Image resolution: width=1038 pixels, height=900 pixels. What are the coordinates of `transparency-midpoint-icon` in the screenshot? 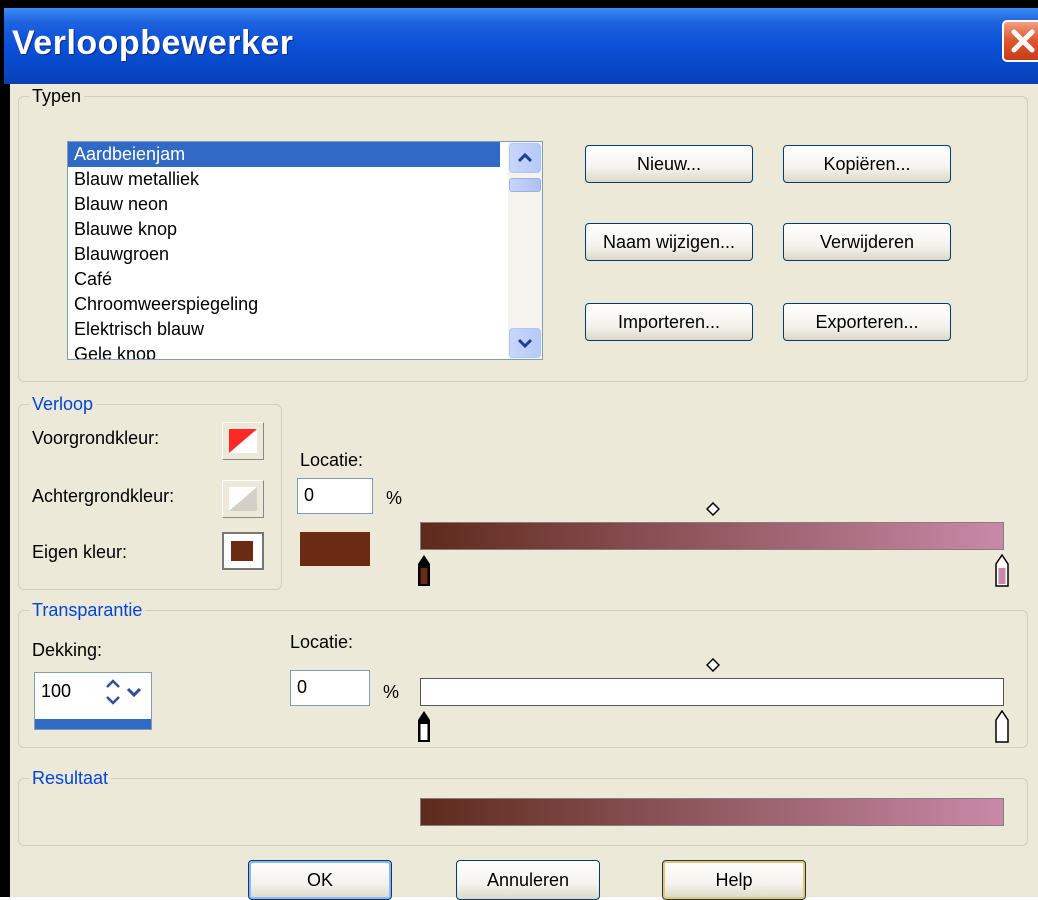 It's located at (713, 665).